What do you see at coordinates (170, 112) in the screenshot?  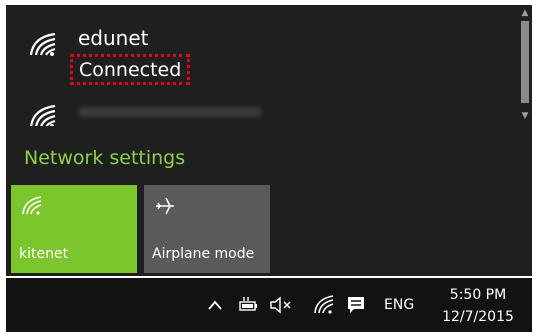 I see `blurred-network-name` at bounding box center [170, 112].